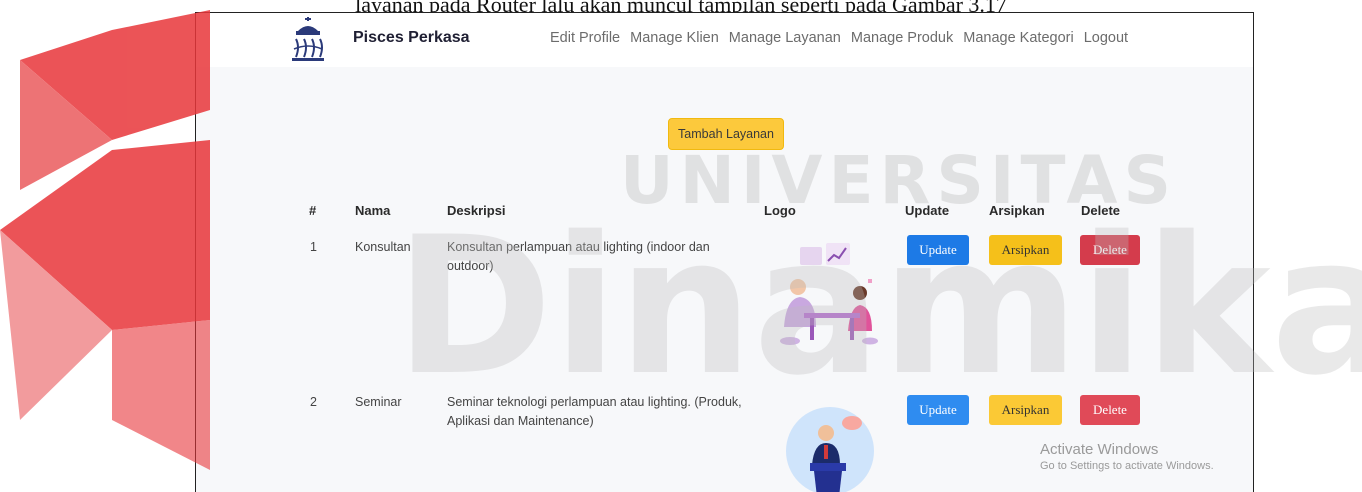  What do you see at coordinates (1106, 38) in the screenshot?
I see `nav-logout: Logout` at bounding box center [1106, 38].